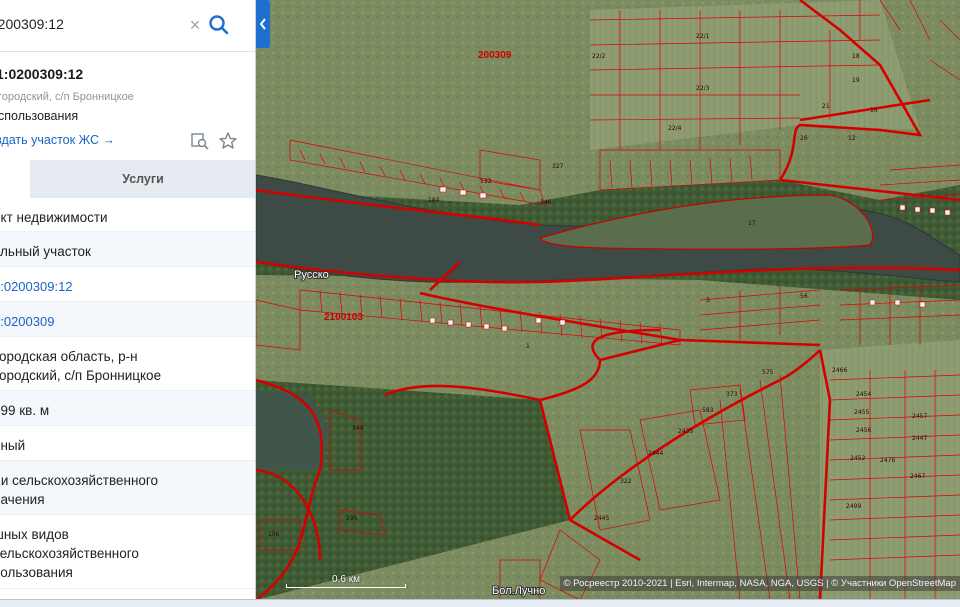 Image resolution: width=960 pixels, height=607 pixels. I want to click on property-row: ельный участок, so click(127, 249).